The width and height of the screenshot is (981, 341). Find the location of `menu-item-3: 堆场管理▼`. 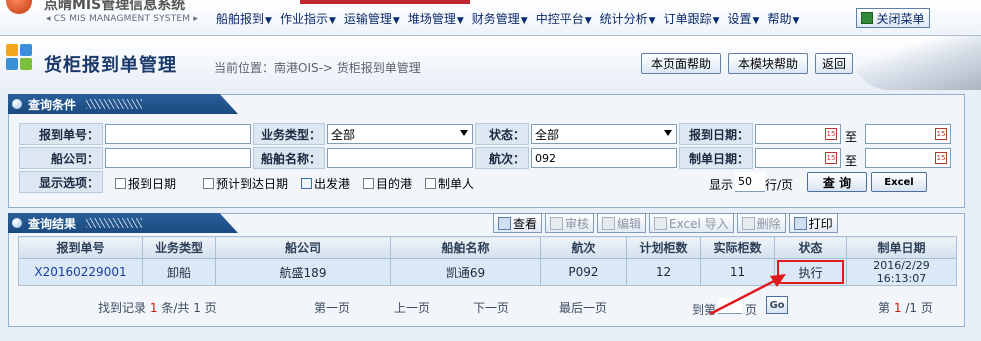

menu-item-3: 堆场管理▼ is located at coordinates (436, 18).